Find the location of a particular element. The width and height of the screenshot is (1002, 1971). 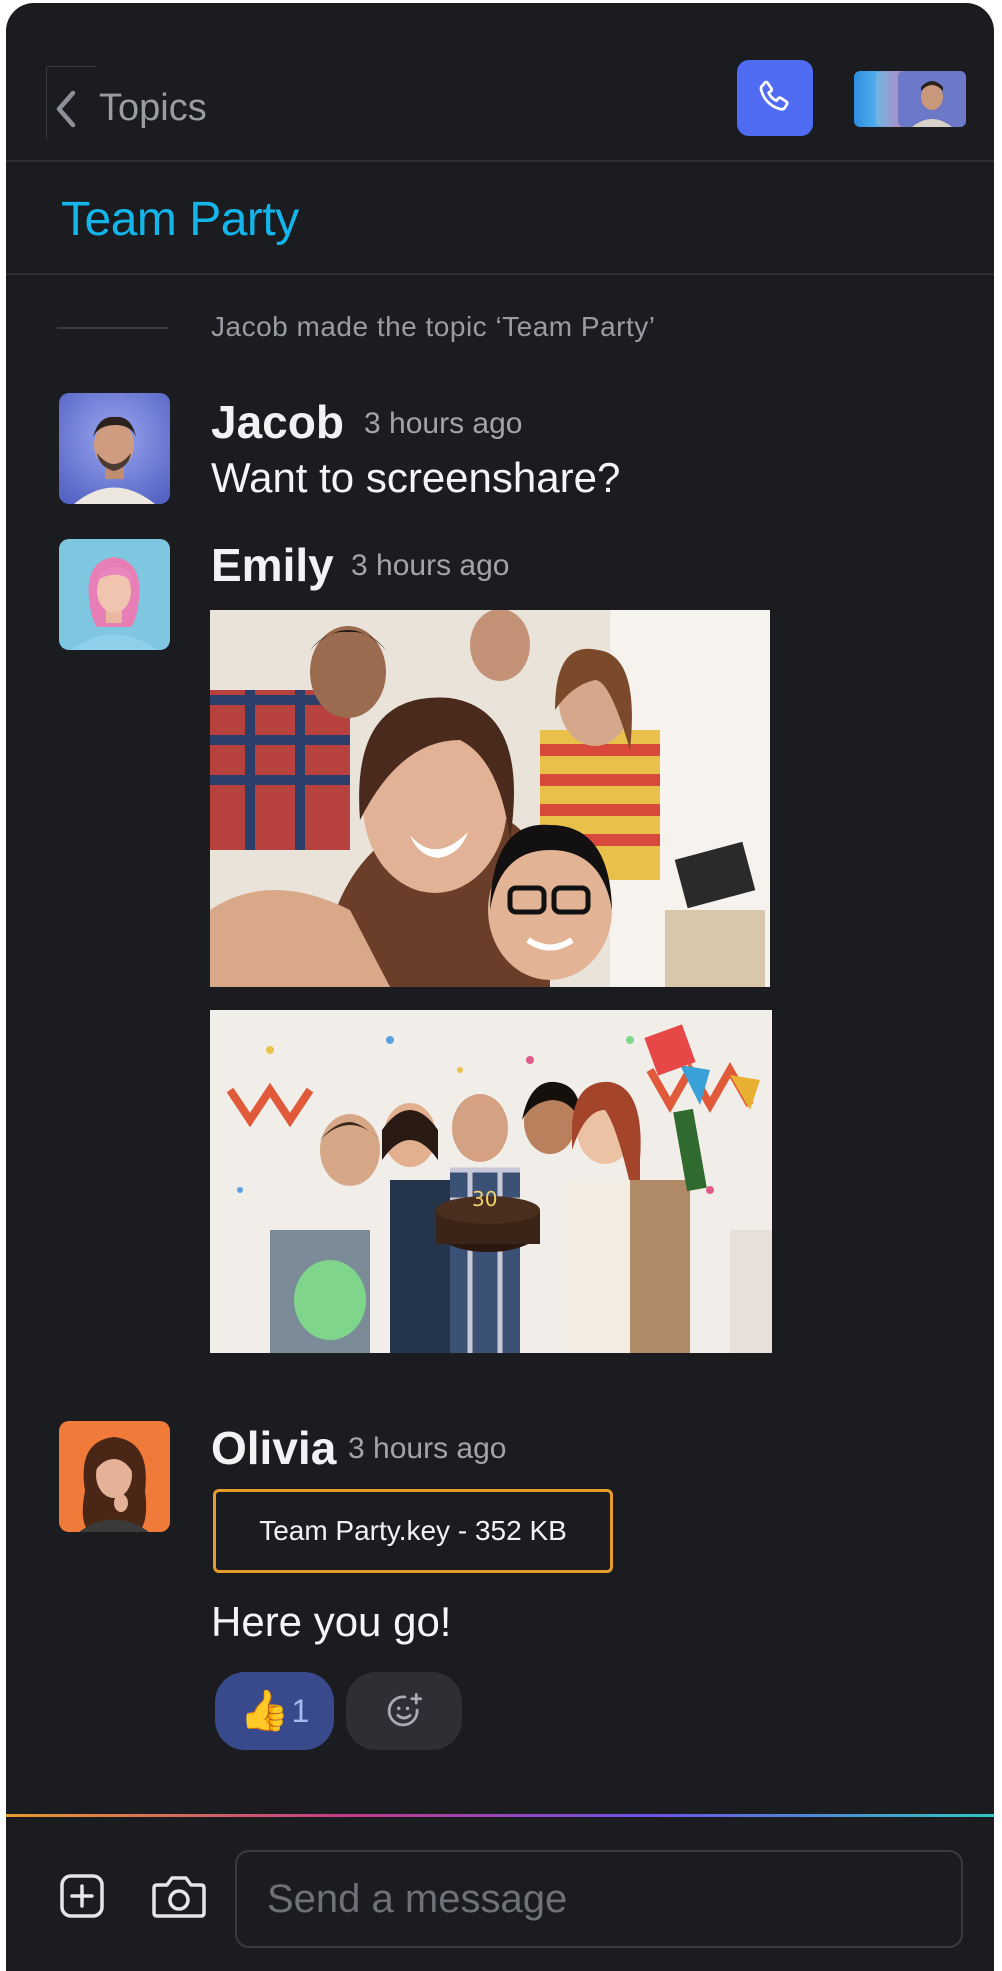

message-text: Here you go! is located at coordinates (331, 1621).